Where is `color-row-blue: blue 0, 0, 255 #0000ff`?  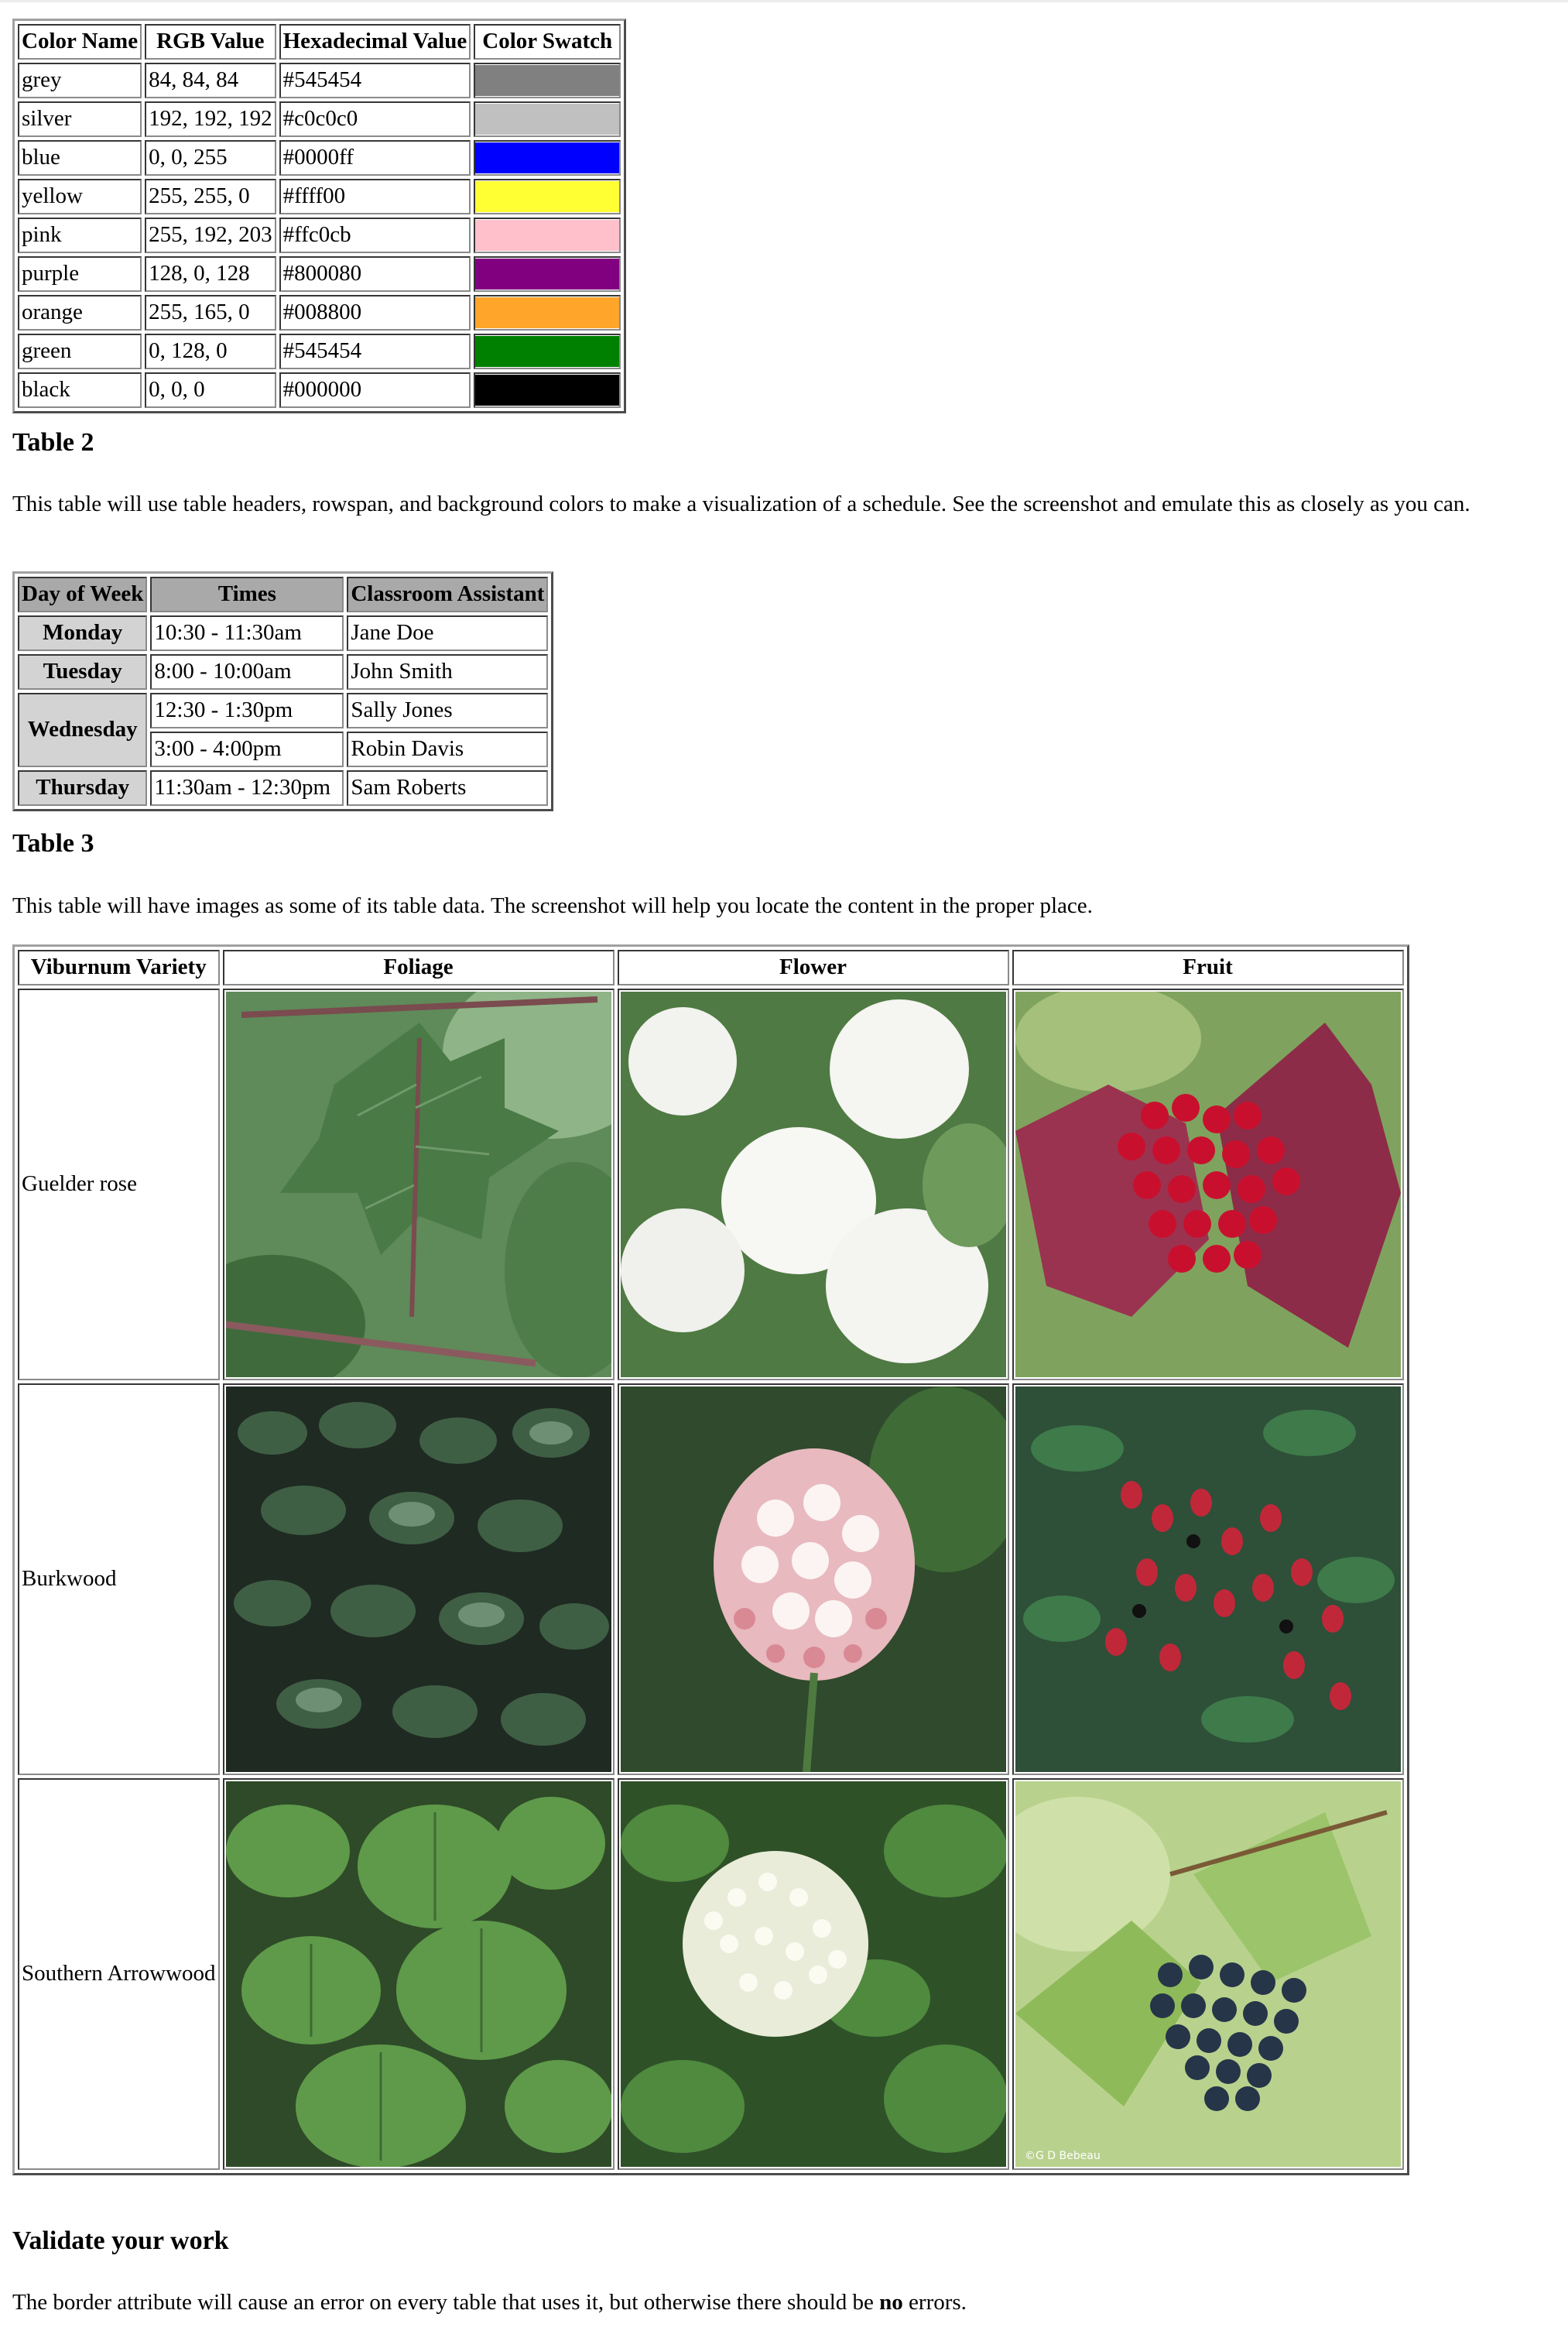
color-row-blue: blue 0, 0, 255 #0000ff is located at coordinates (319, 158).